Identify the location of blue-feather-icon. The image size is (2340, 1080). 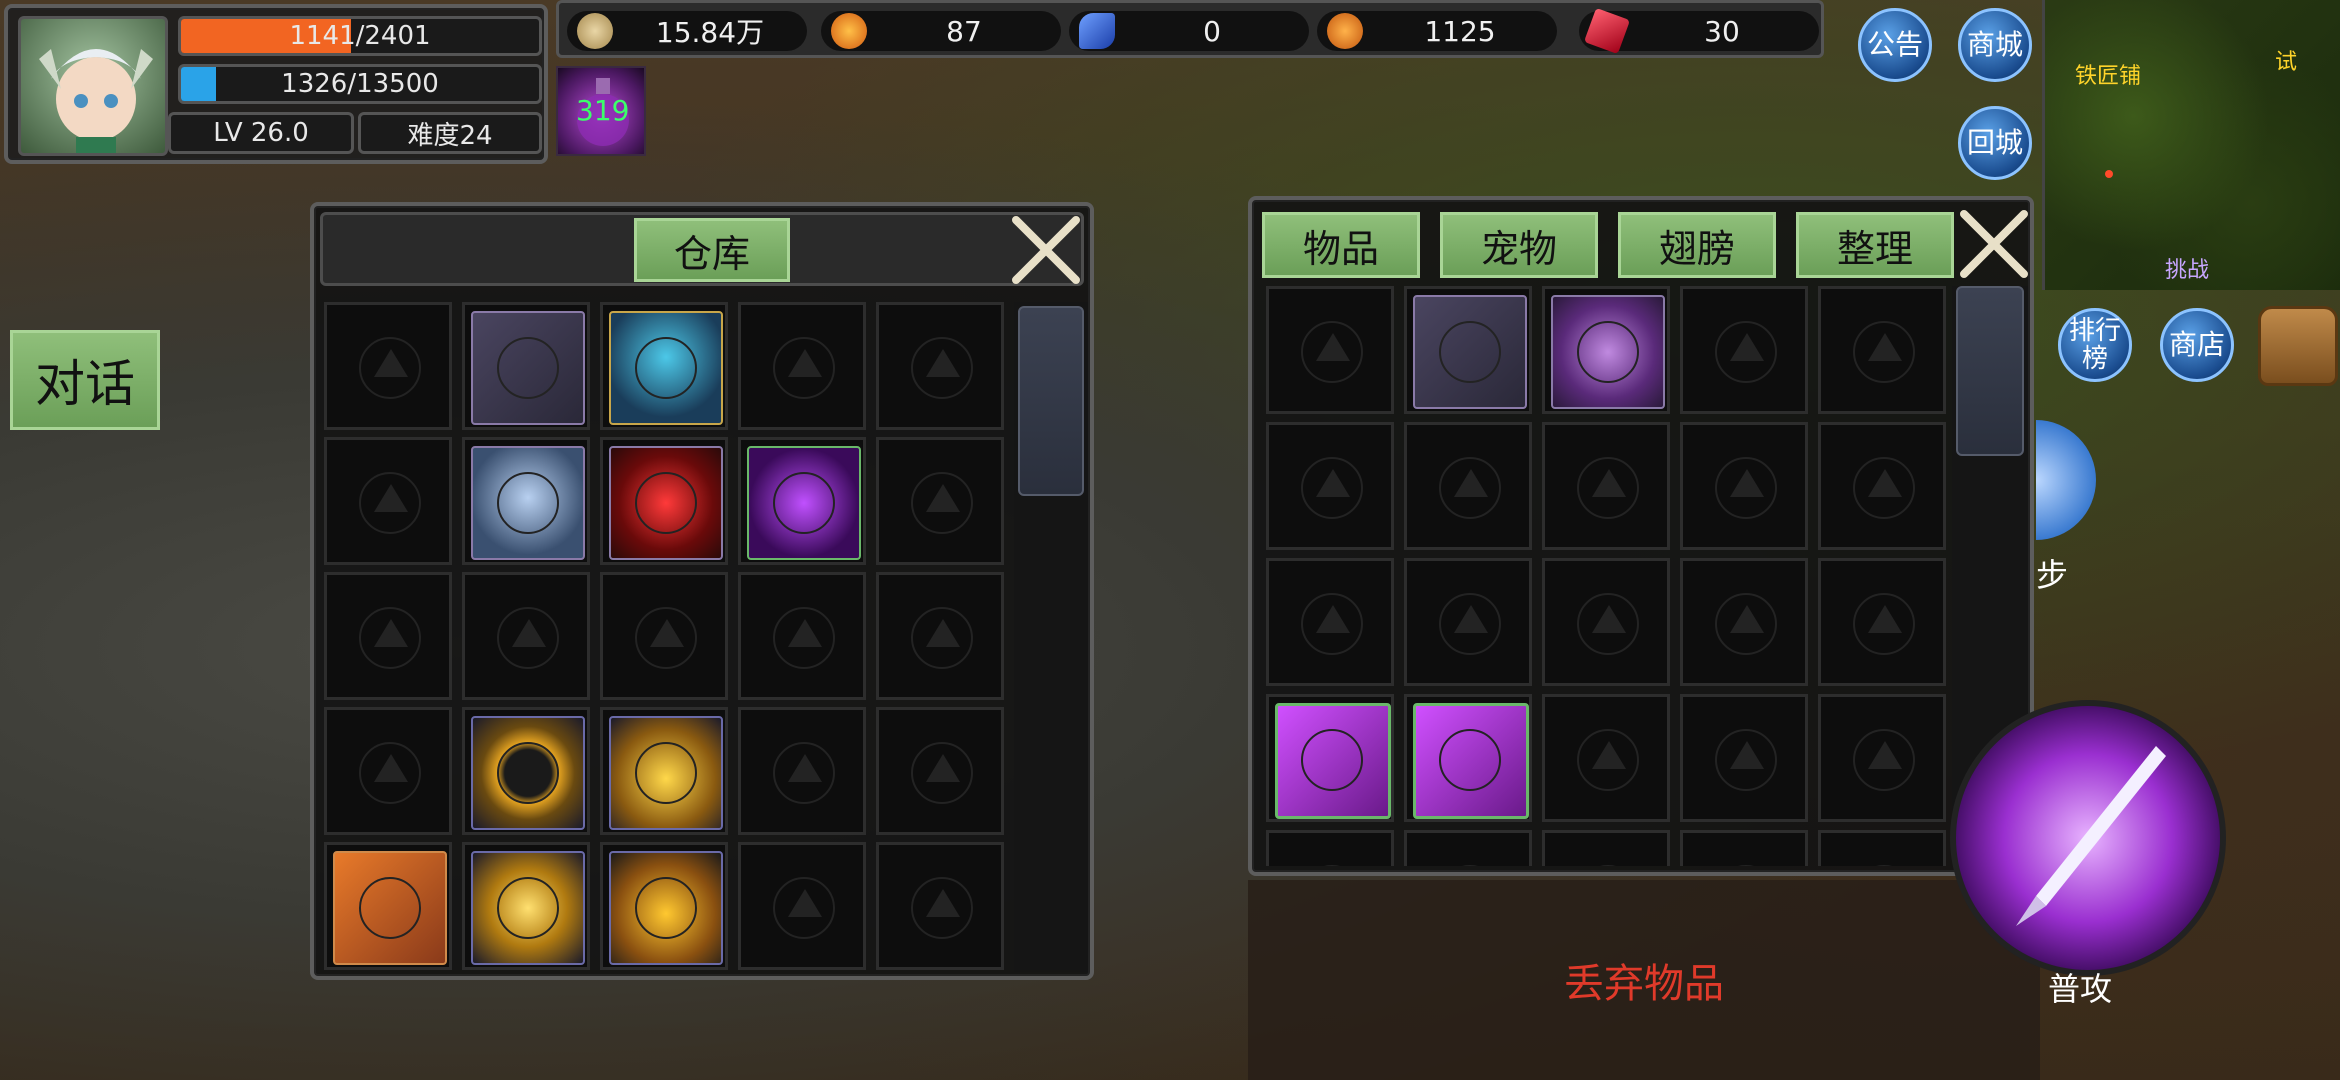
(1097, 31).